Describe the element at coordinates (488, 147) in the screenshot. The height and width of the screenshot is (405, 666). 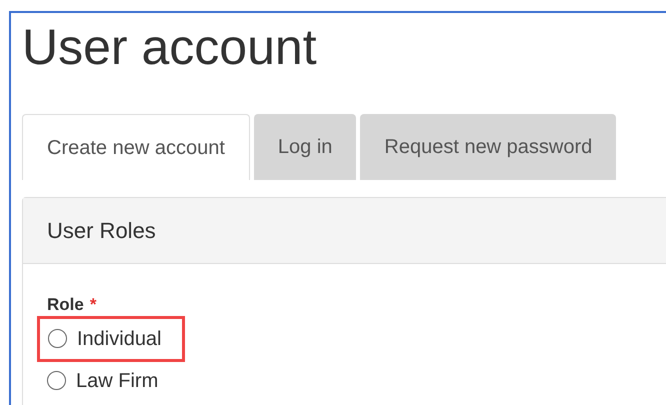
I see `tab: Request new password` at that location.